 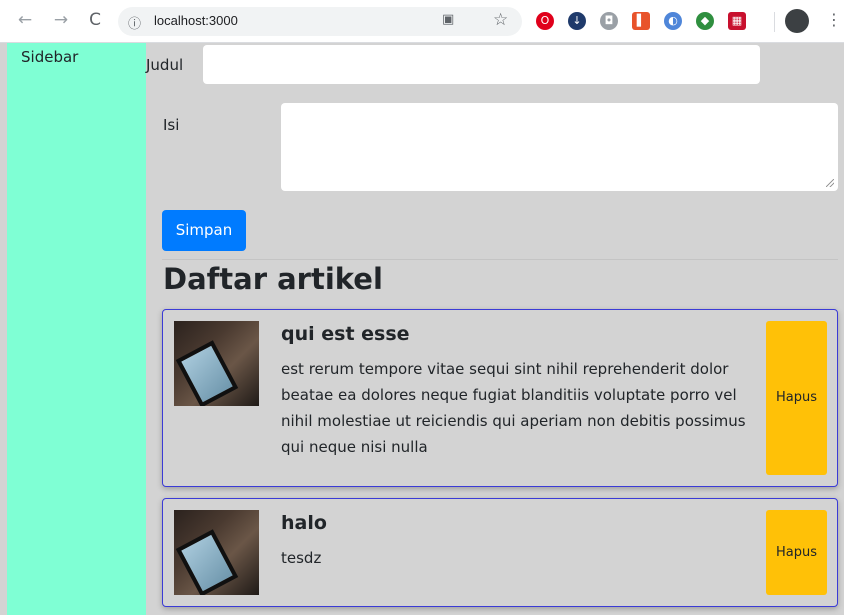 What do you see at coordinates (304, 523) in the screenshot?
I see `article-title: halo` at bounding box center [304, 523].